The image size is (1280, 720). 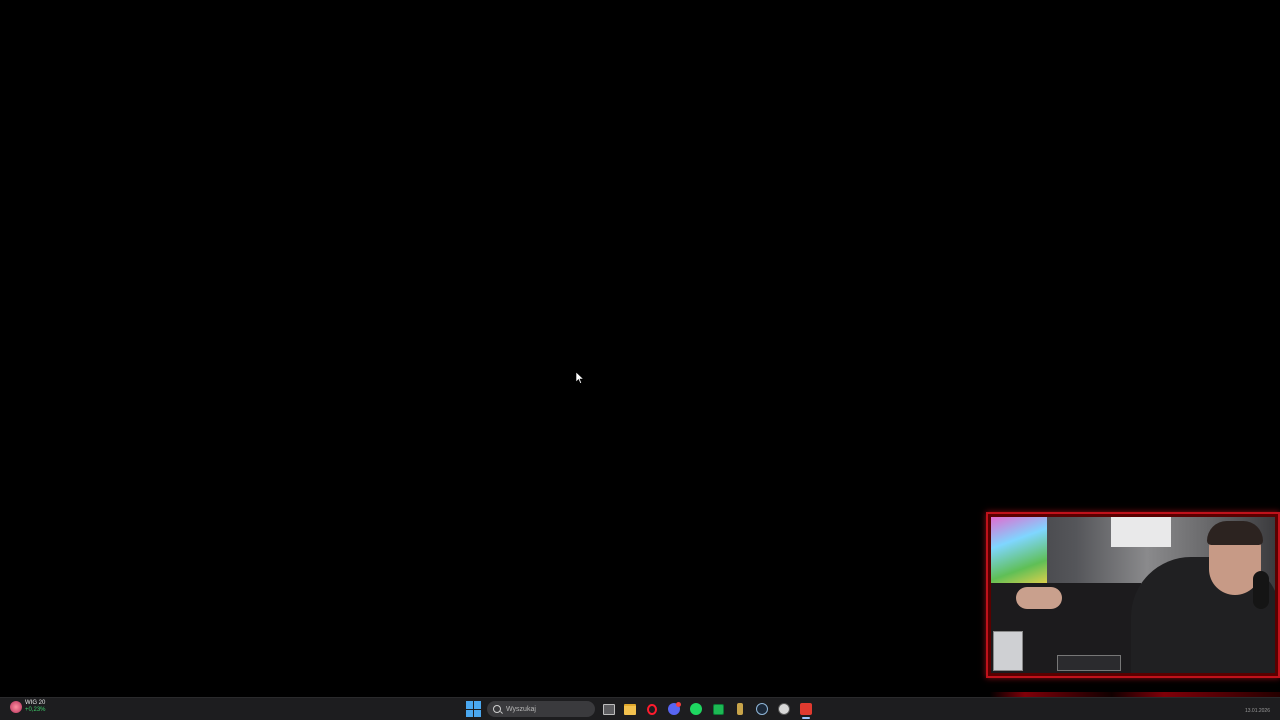 What do you see at coordinates (740, 709) in the screenshot?
I see `game-launcher-icon` at bounding box center [740, 709].